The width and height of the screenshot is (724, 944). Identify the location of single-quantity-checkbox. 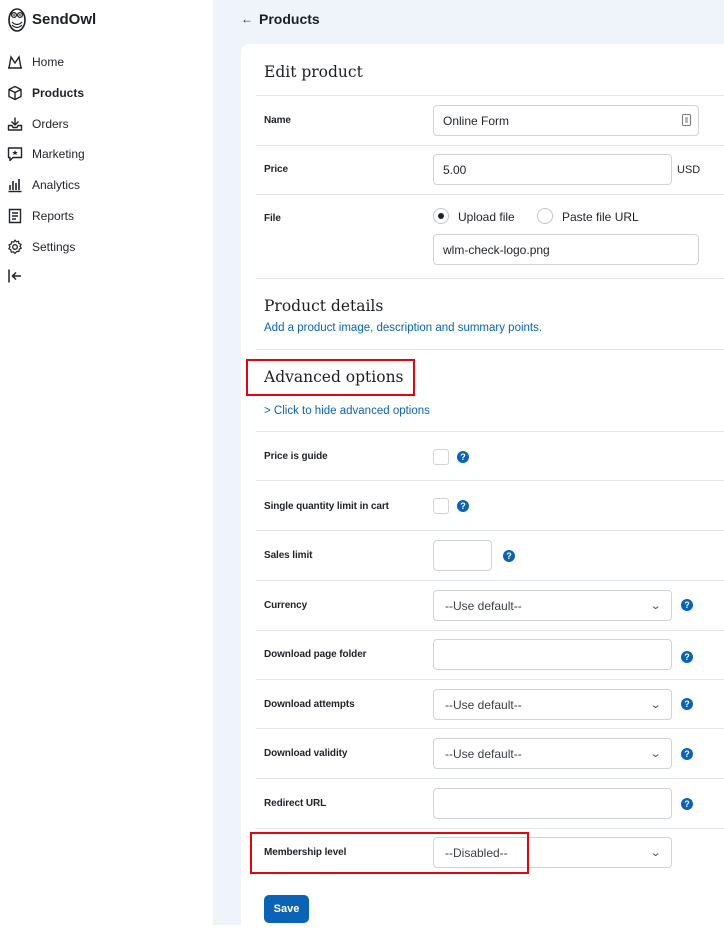
(441, 506).